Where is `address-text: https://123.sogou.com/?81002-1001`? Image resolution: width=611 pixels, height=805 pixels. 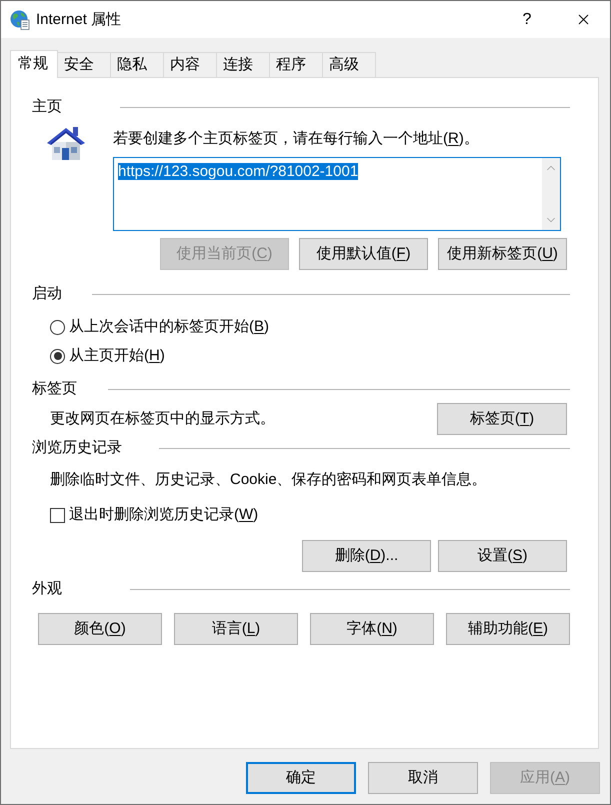
address-text: https://123.sogou.com/?81002-1001 is located at coordinates (238, 171).